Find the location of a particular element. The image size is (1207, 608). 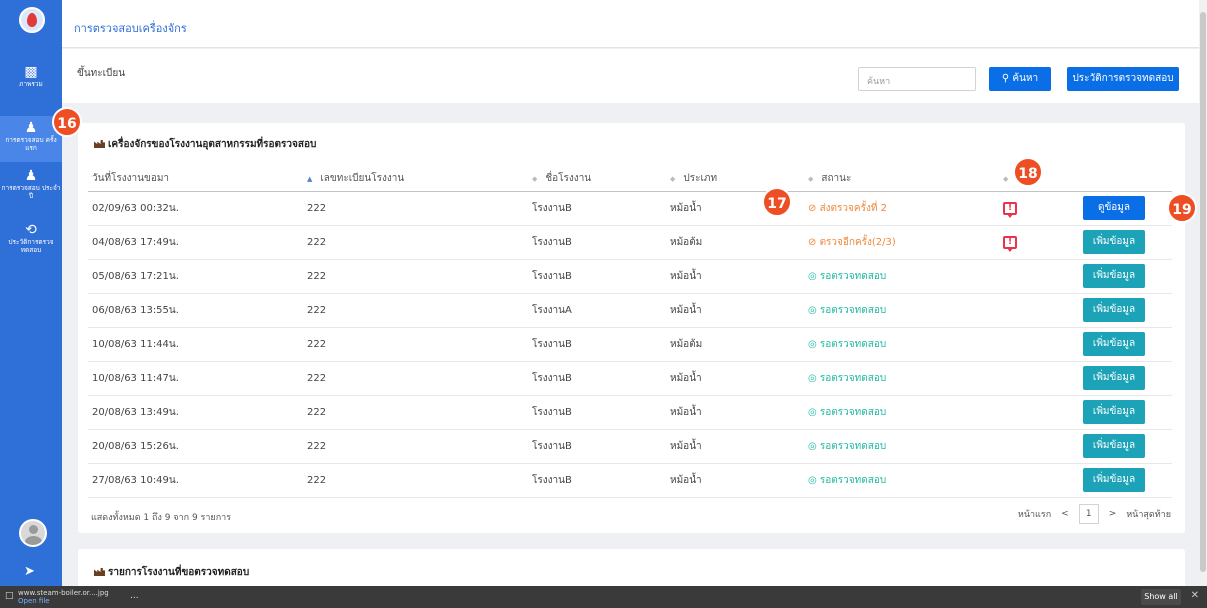

history-button: ประวัติการตรวจทดสอบ is located at coordinates (1123, 79).